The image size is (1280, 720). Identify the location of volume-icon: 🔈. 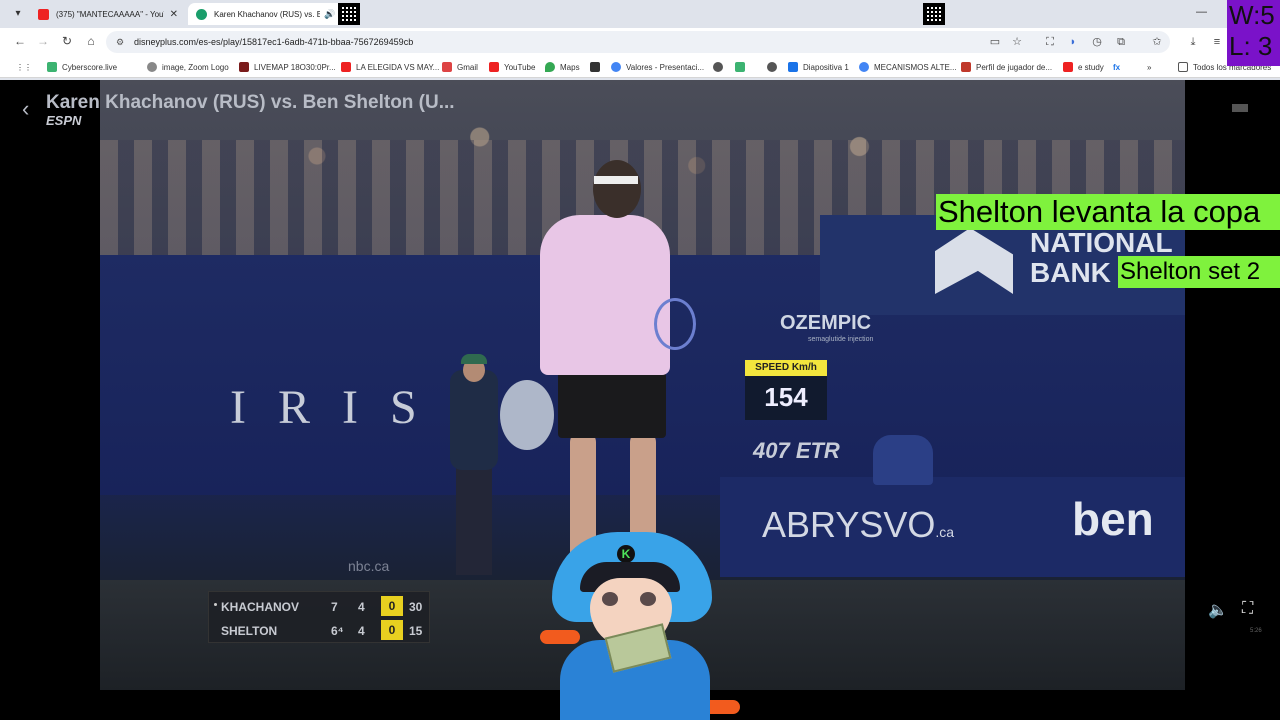
(1218, 610).